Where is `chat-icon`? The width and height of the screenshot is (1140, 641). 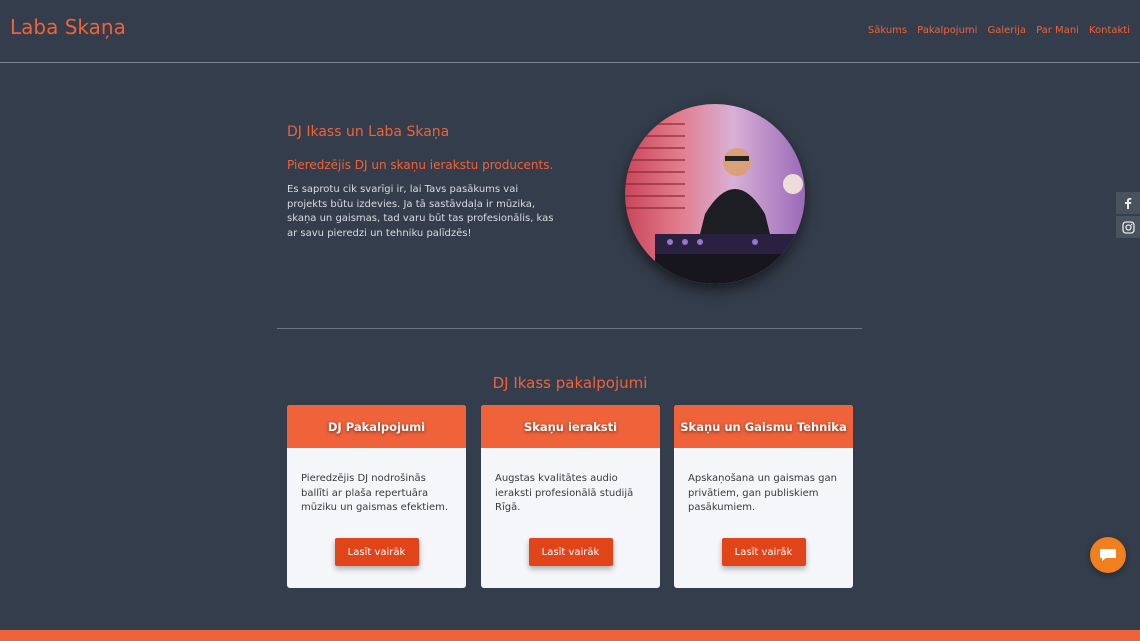 chat-icon is located at coordinates (1108, 555).